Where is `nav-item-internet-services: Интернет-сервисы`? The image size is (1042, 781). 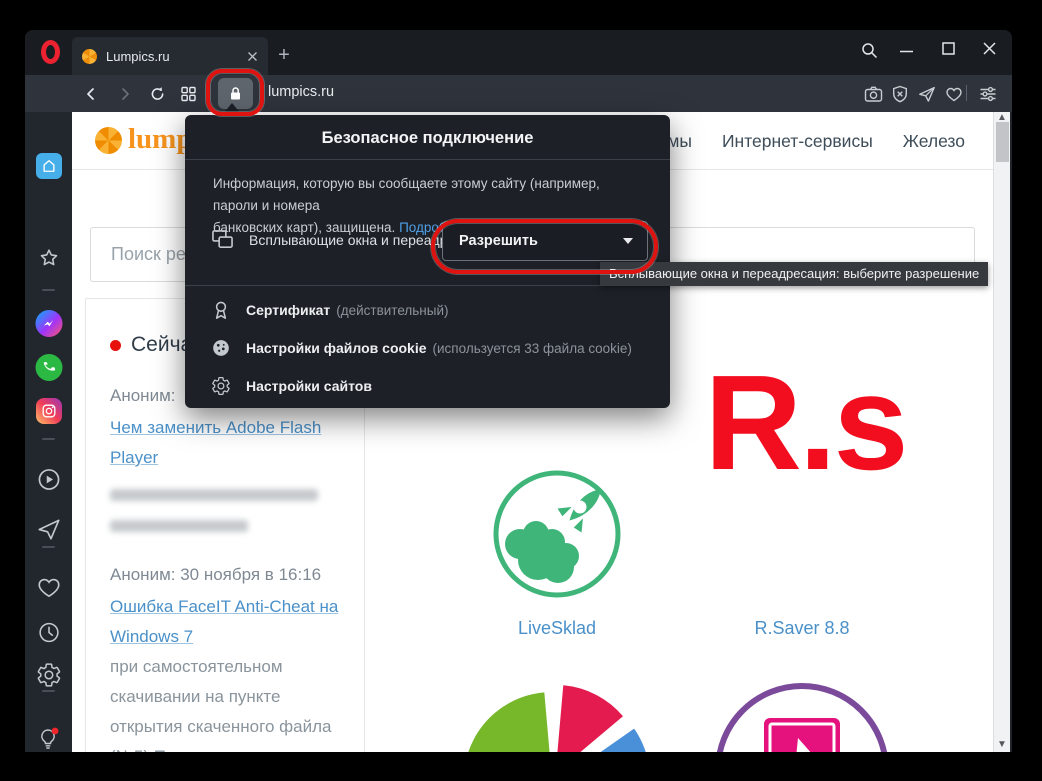 nav-item-internet-services: Интернет-сервисы is located at coordinates (797, 141).